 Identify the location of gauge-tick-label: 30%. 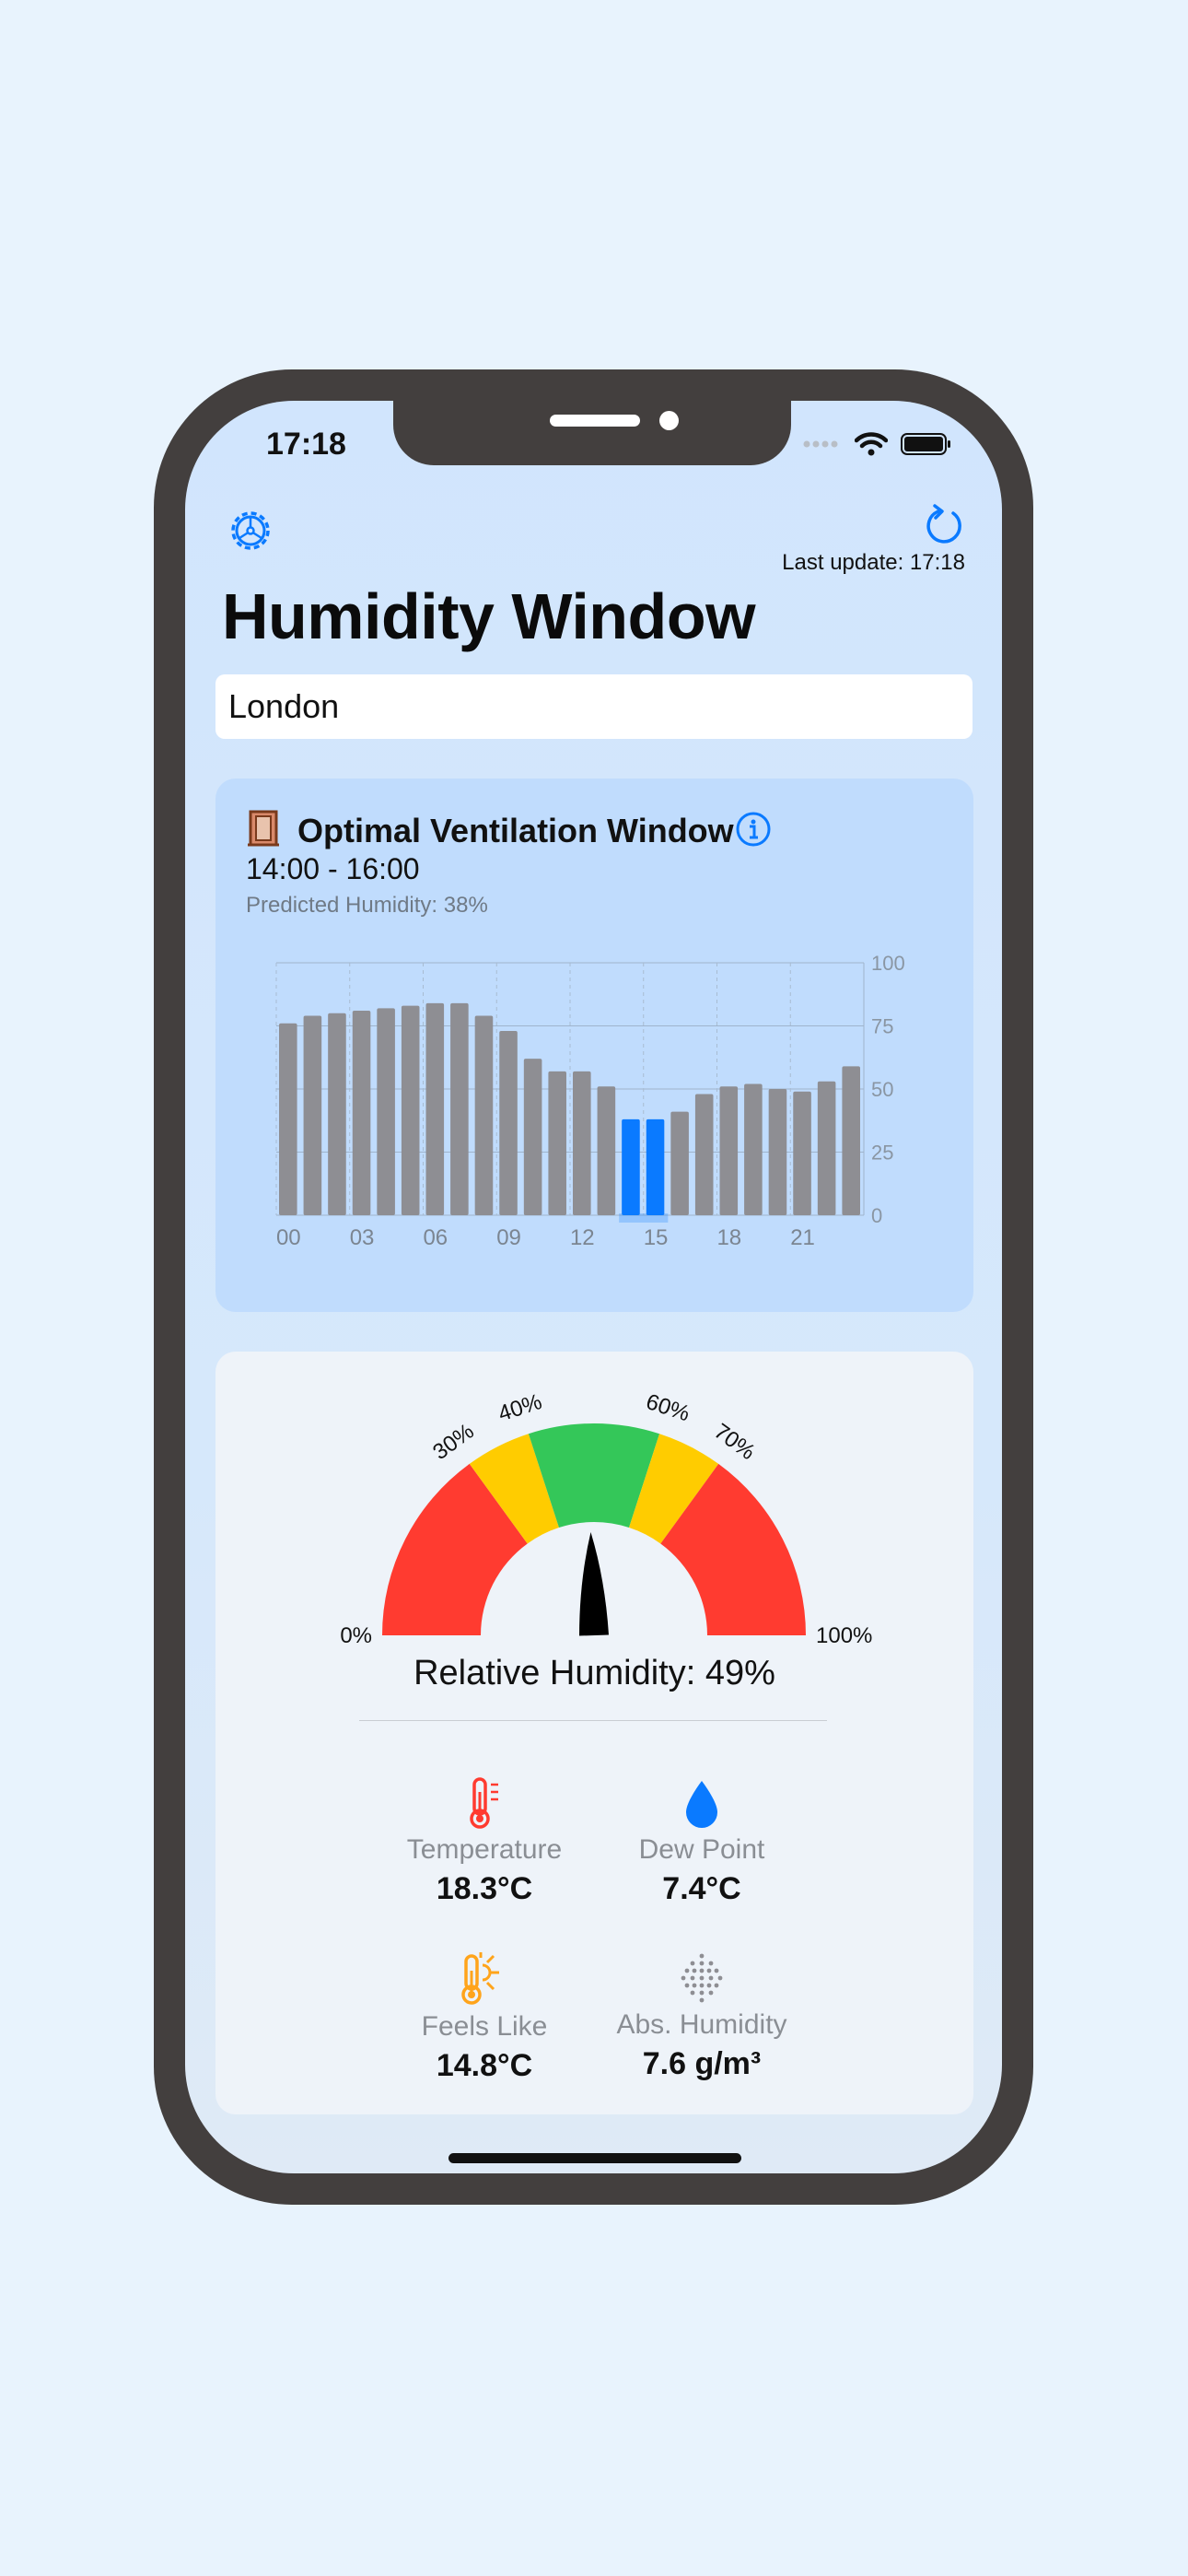
(453, 1442).